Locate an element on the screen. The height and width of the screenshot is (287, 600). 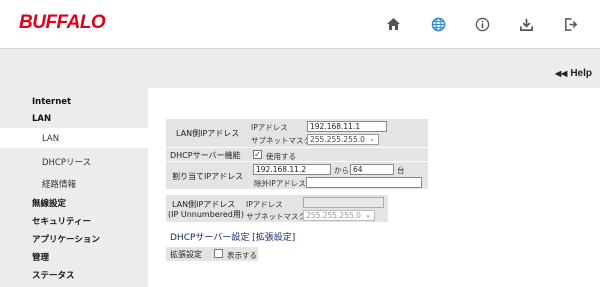
subnet-mask-value: 255.255.255.0 is located at coordinates (337, 139).